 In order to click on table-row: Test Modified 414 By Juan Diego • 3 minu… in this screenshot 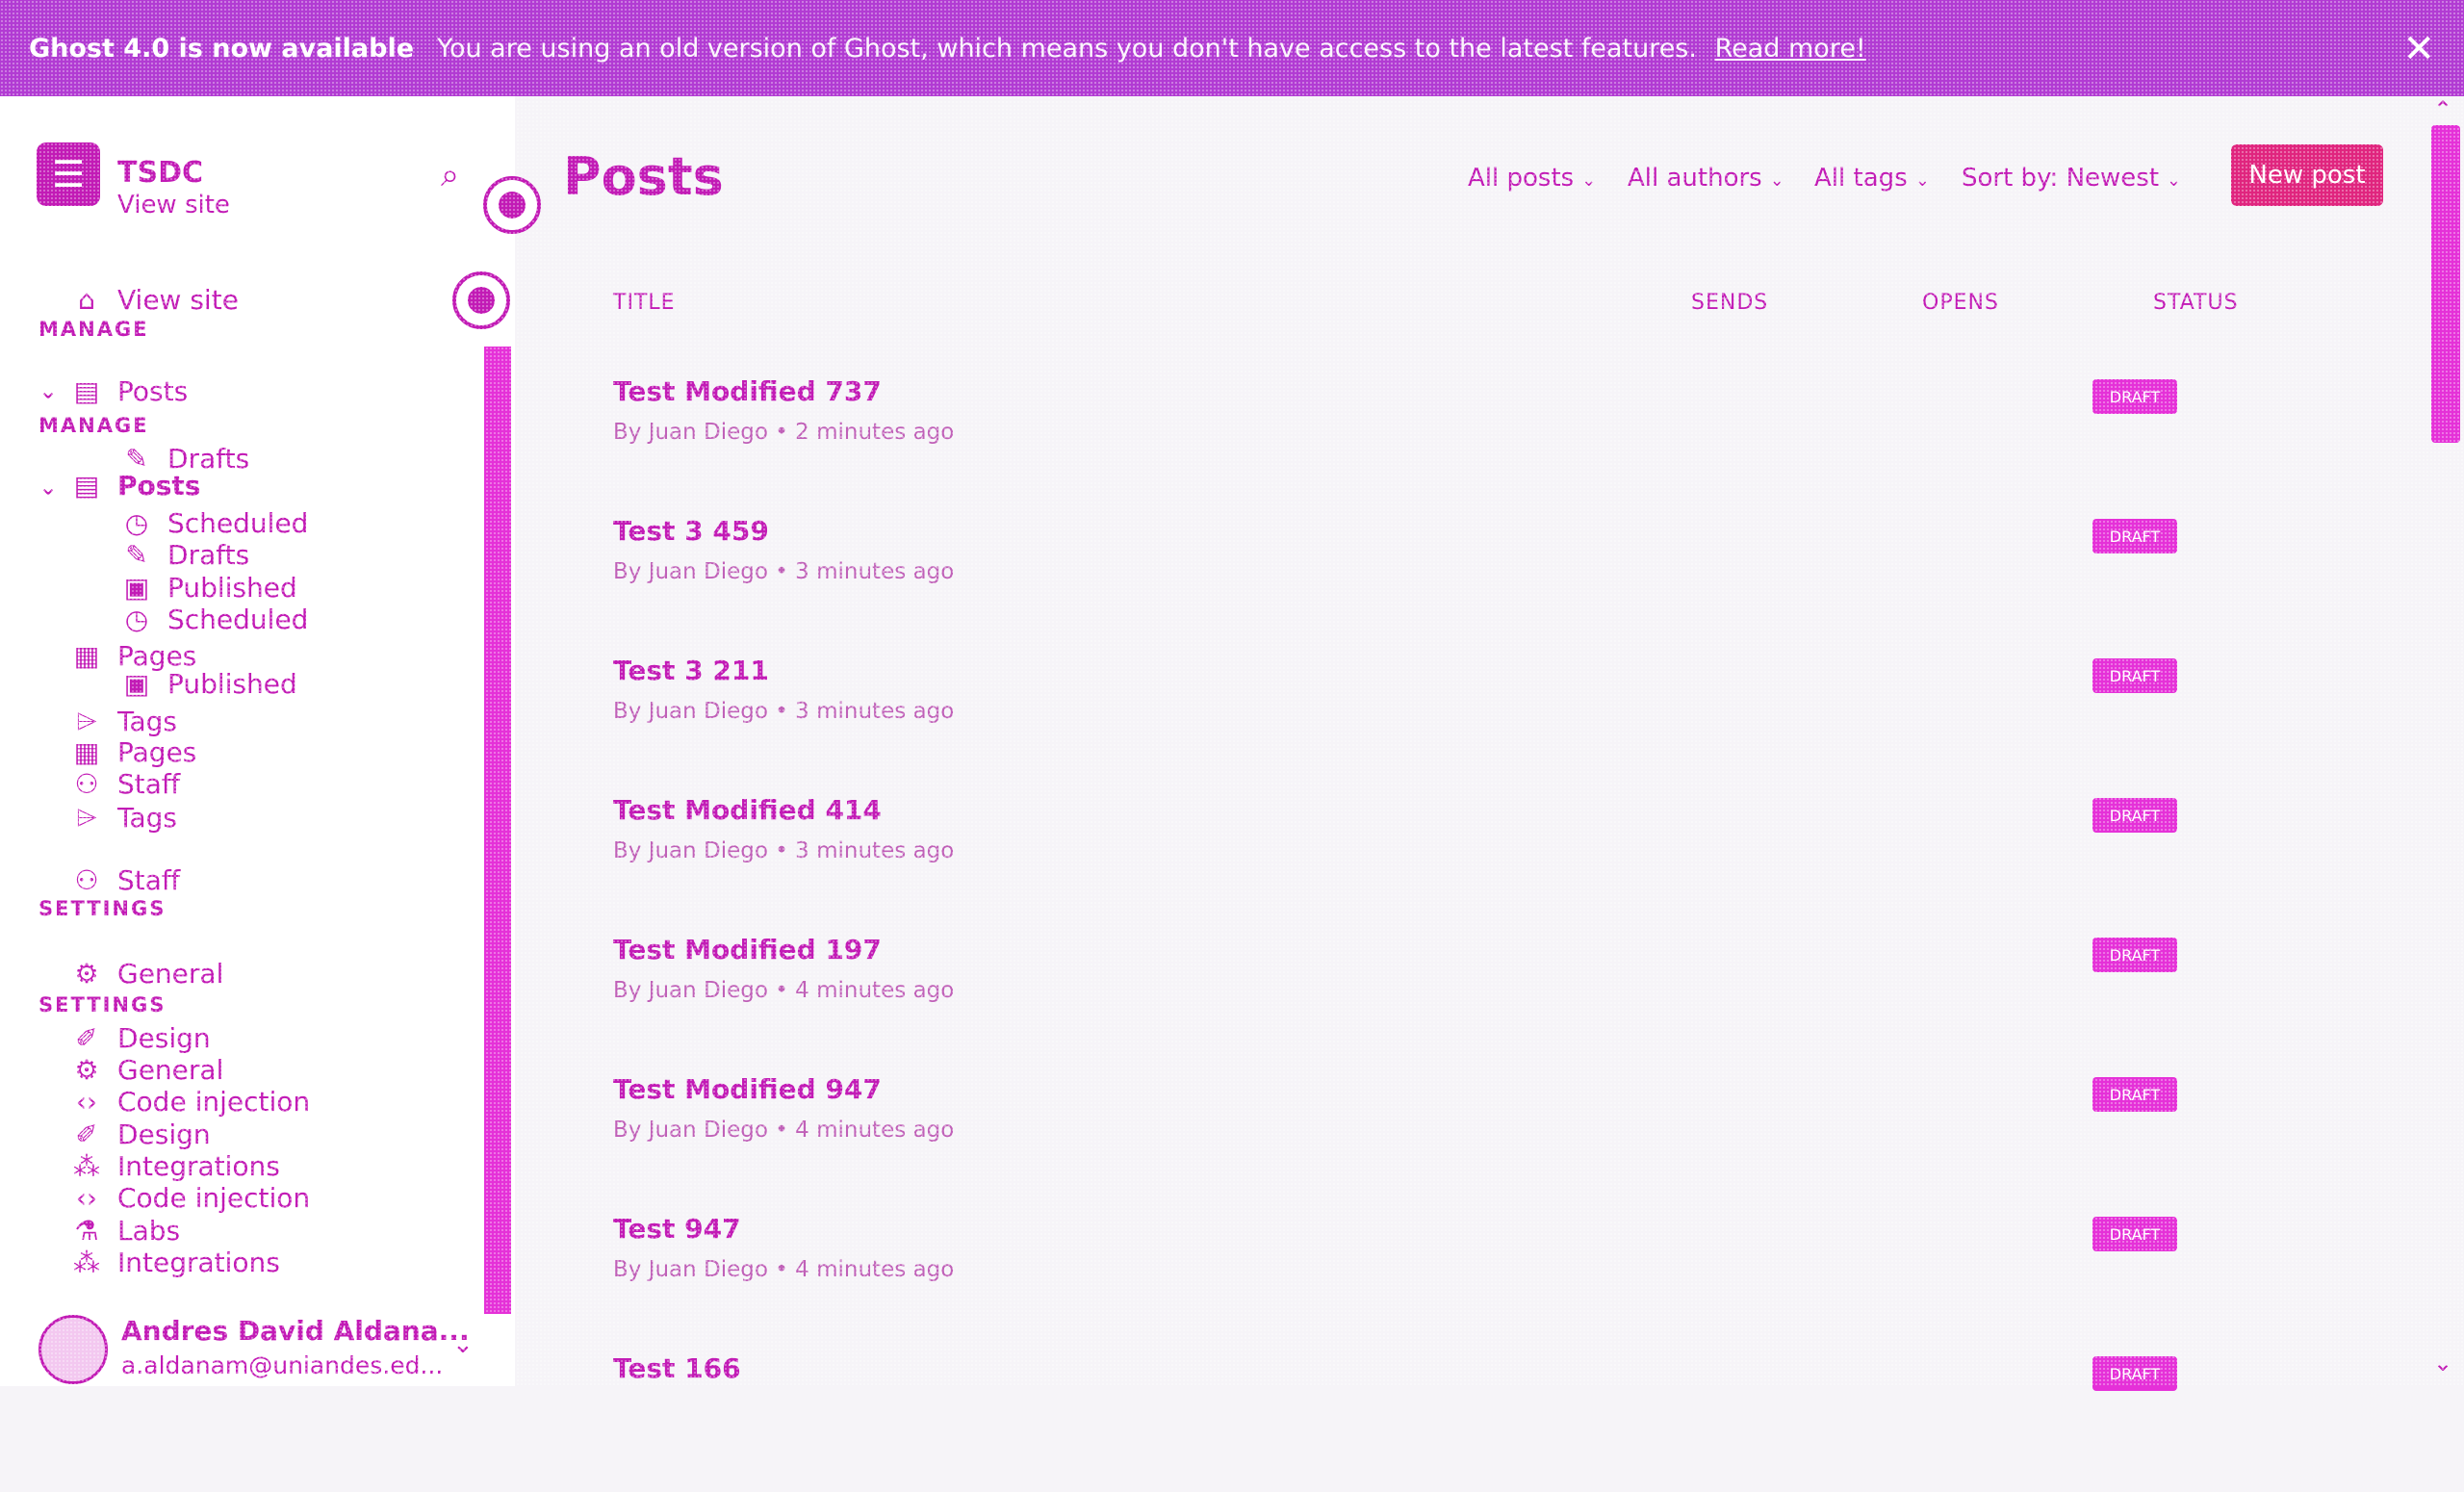, I will do `click(1498, 864)`.